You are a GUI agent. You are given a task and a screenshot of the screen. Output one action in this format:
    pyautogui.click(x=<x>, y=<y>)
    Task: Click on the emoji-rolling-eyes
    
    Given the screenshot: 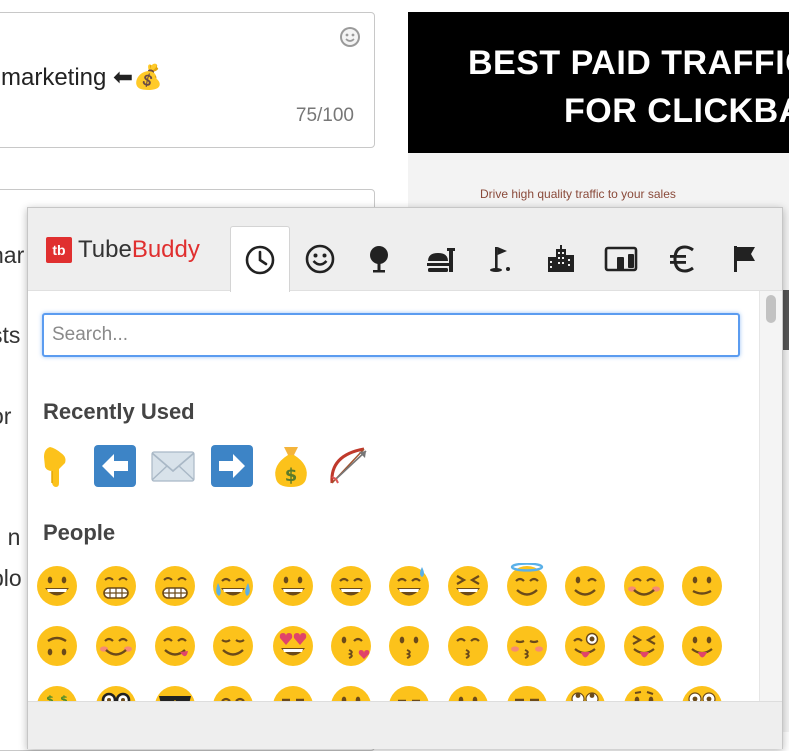 What is the action you would take?
    pyautogui.click(x=585, y=691)
    